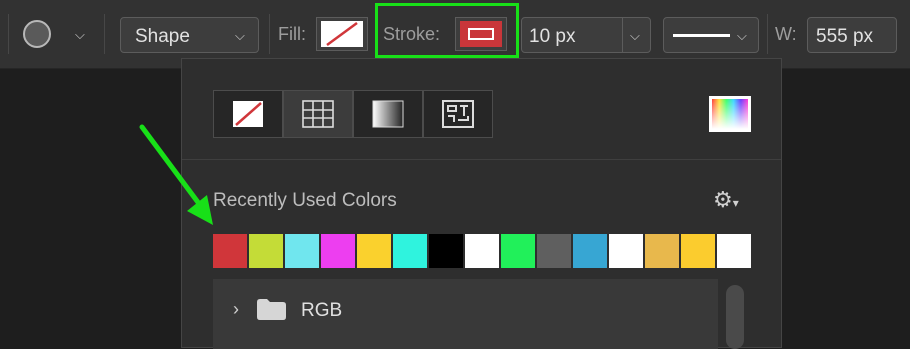 The width and height of the screenshot is (910, 349). Describe the element at coordinates (735, 317) in the screenshot. I see `scrollbar-thumb` at that location.